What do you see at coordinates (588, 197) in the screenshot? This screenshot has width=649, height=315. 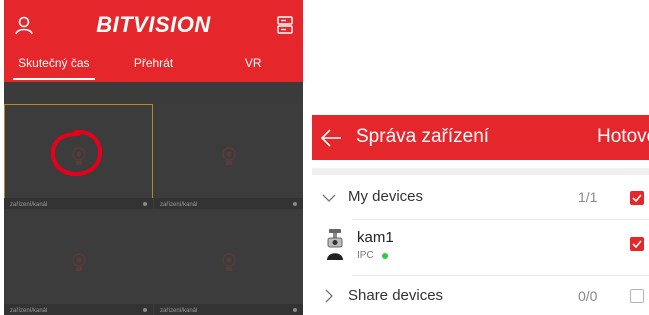 I see `group-count: 1/1` at bounding box center [588, 197].